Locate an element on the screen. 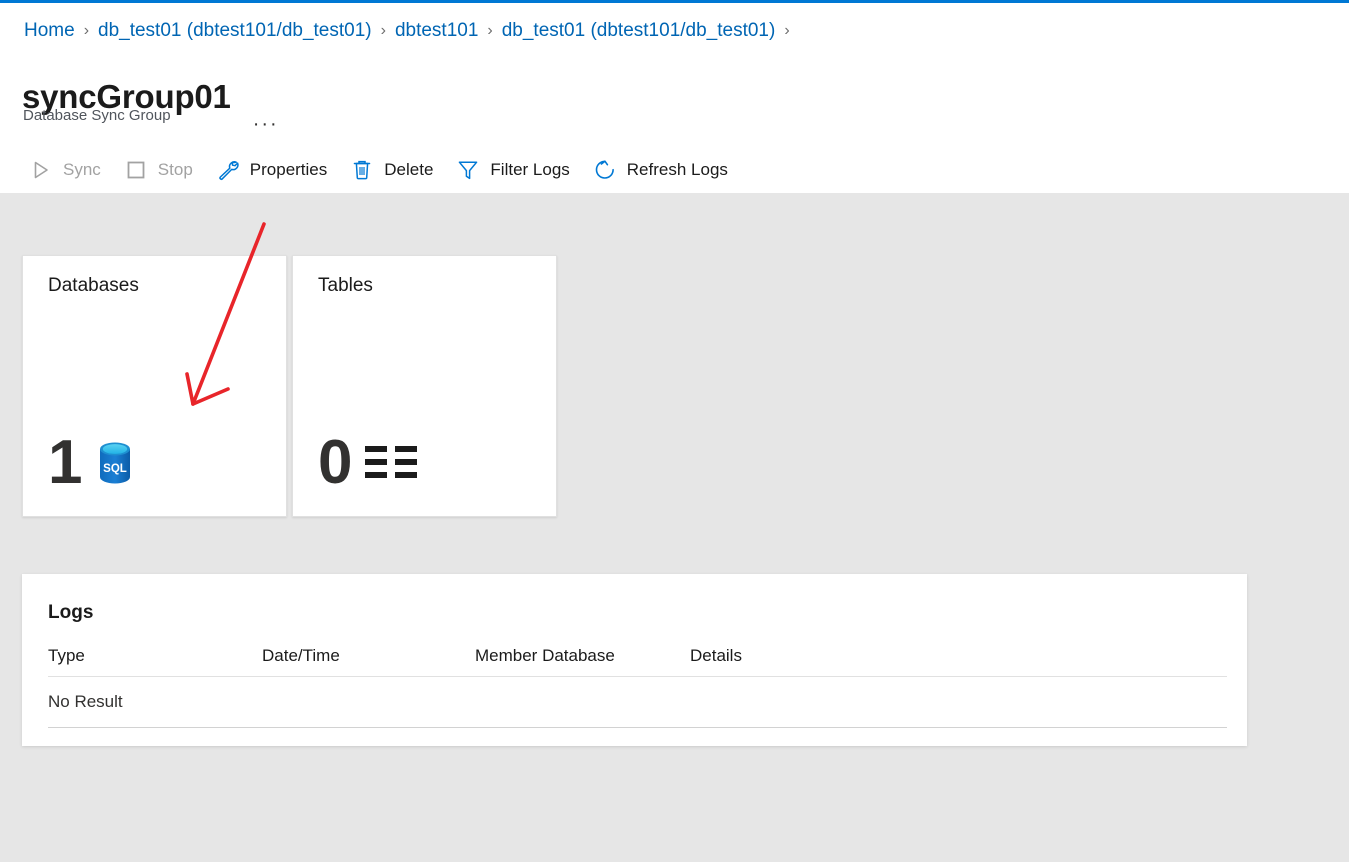  toolbar-label-sync: Sync is located at coordinates (82, 169).